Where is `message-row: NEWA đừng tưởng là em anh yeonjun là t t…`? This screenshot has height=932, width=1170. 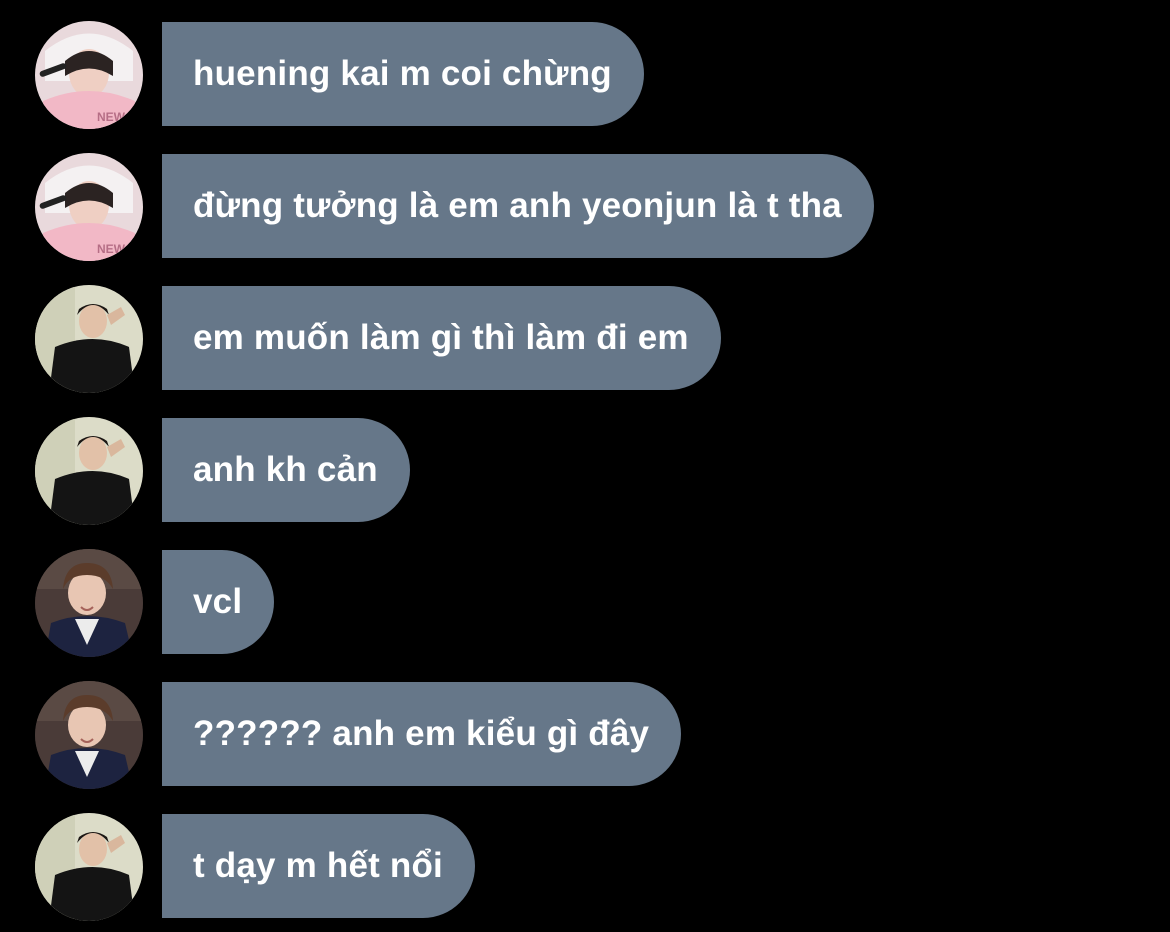
message-row: NEWA đừng tưởng là em anh yeonjun là t t… is located at coordinates (585, 207).